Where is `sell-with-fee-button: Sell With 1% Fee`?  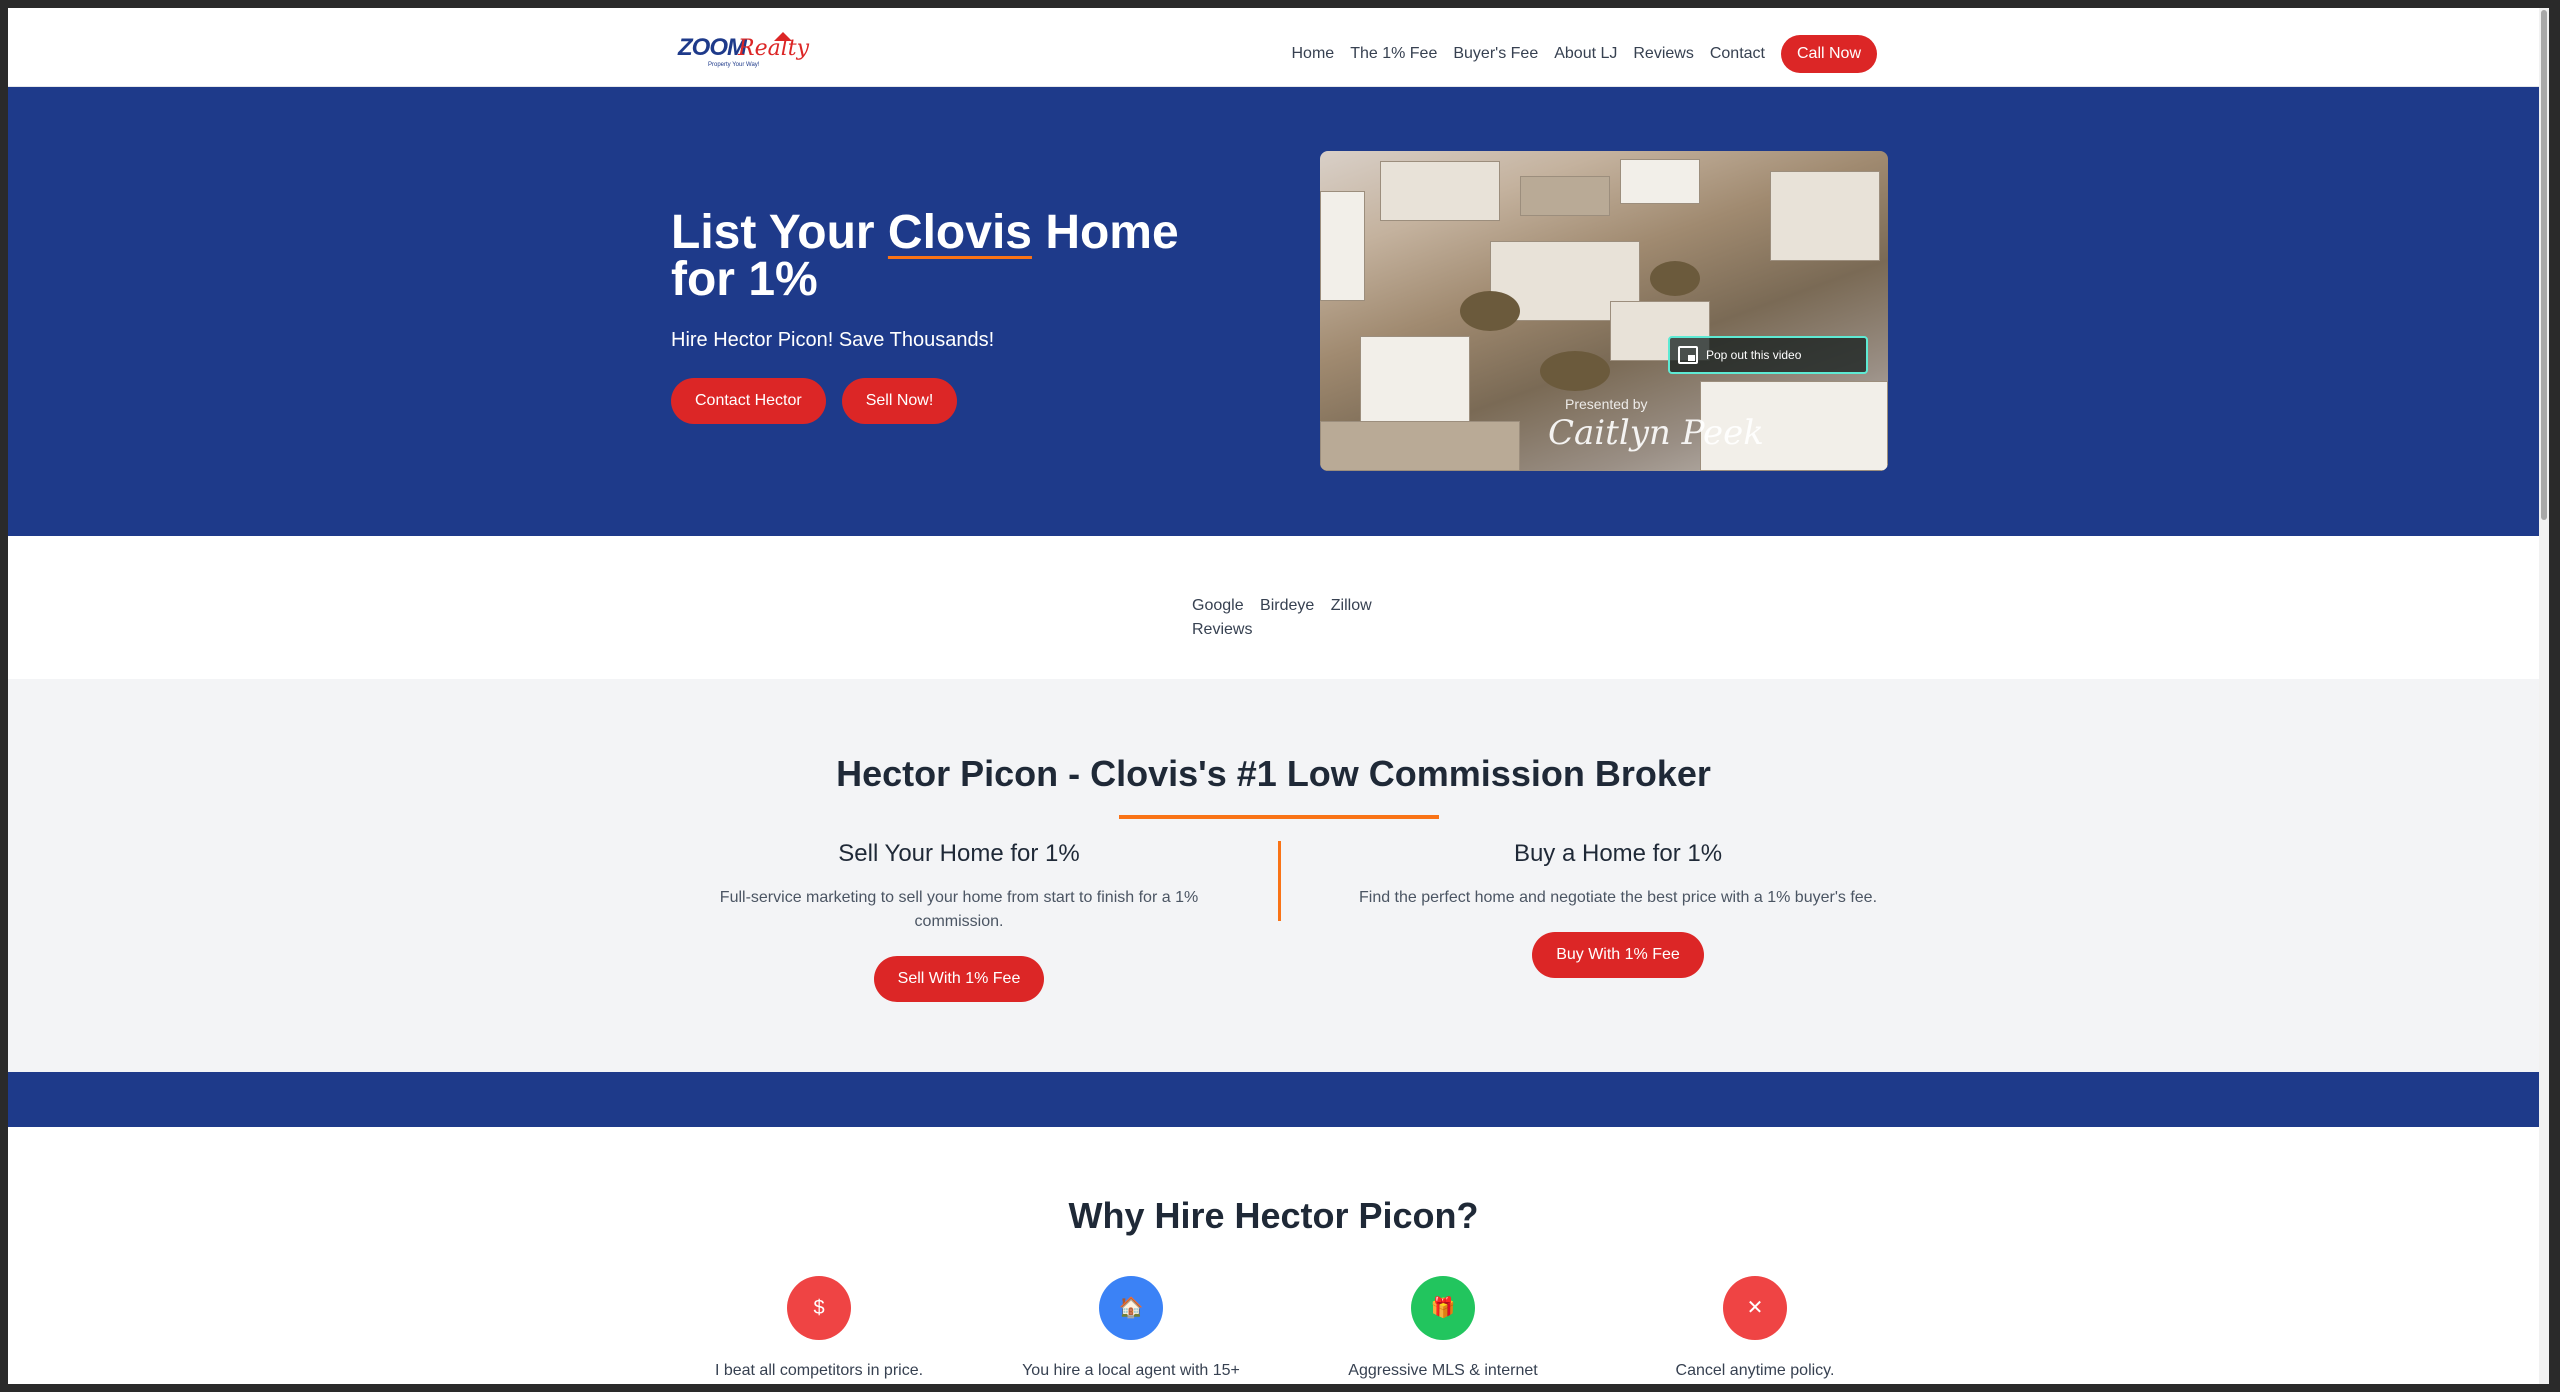 sell-with-fee-button: Sell With 1% Fee is located at coordinates (959, 979).